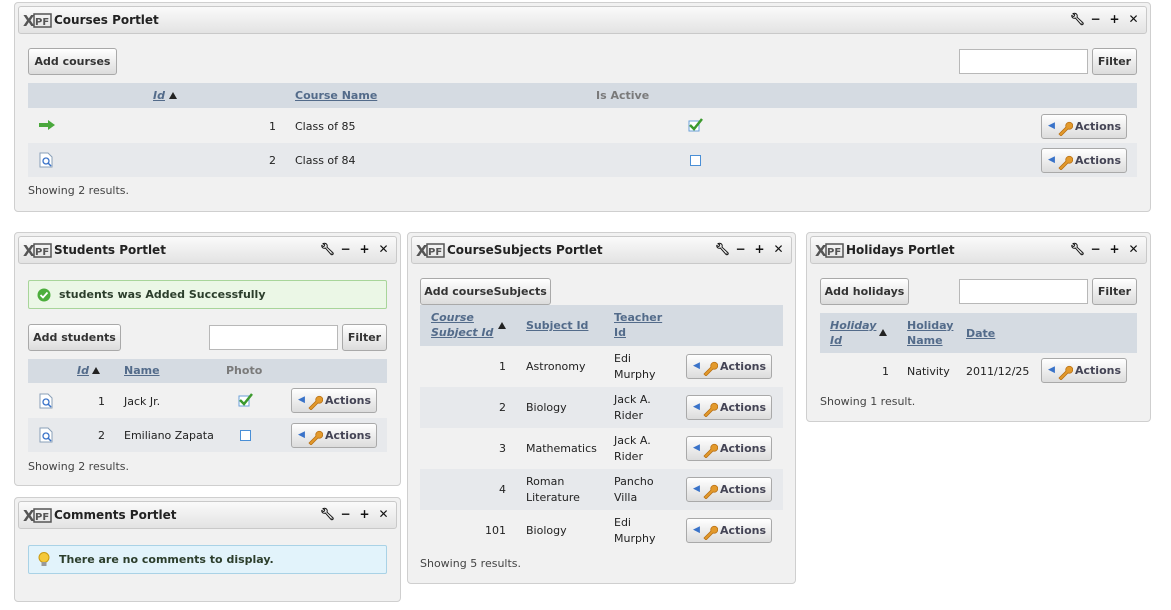 Image resolution: width=1171 pixels, height=610 pixels. Describe the element at coordinates (207, 294) in the screenshot. I see `success-message: students was Added Successfully` at that location.